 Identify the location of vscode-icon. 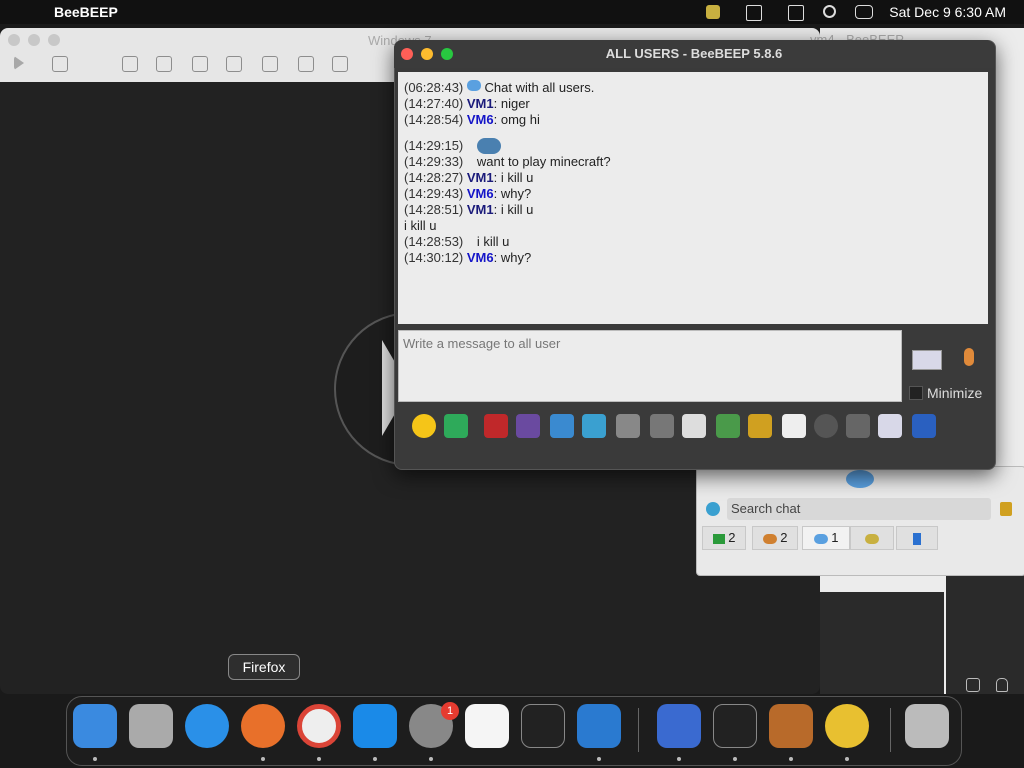
(599, 726).